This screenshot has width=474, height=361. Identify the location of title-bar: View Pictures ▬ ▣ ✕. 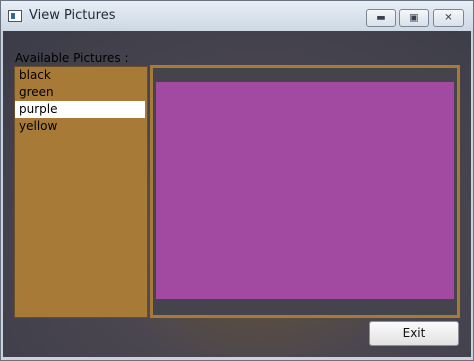
(237, 16).